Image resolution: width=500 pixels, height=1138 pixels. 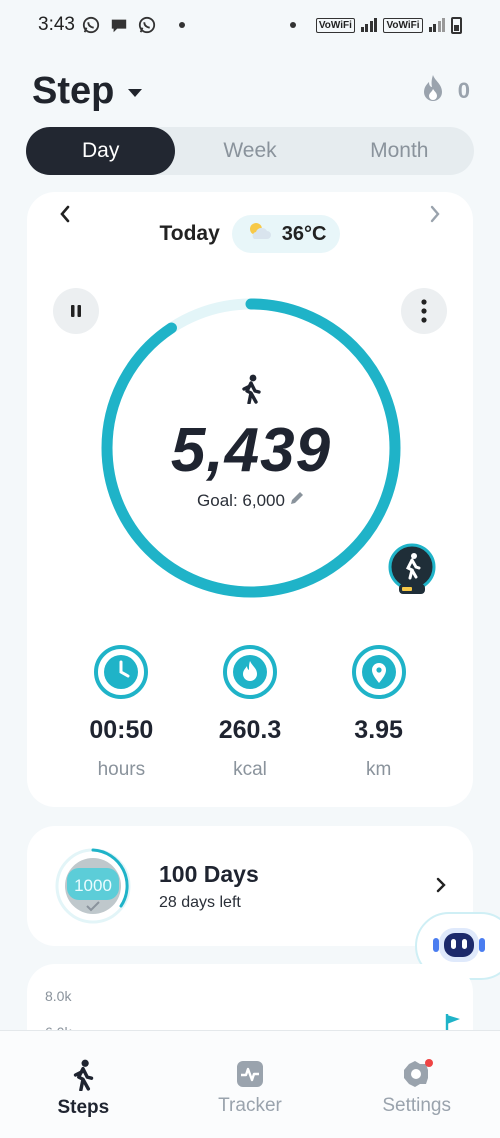 I want to click on battery-icon, so click(x=456, y=25).